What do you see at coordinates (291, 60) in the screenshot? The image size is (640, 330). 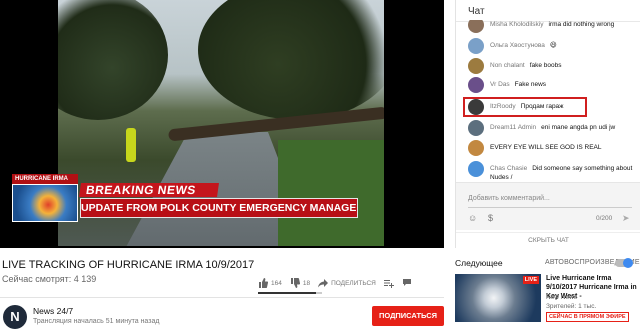 I see `tree-canopy-right` at bounding box center [291, 60].